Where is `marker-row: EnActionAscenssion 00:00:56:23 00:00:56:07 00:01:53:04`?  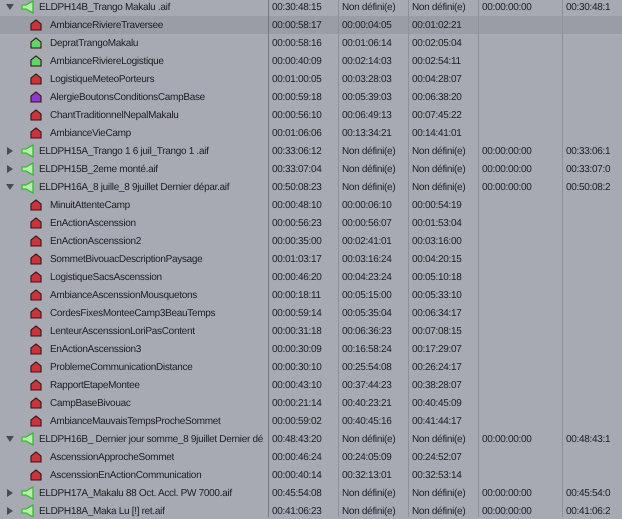 marker-row: EnActionAscenssion 00:00:56:23 00:00:56:07 00:01:53:04 is located at coordinates (311, 223).